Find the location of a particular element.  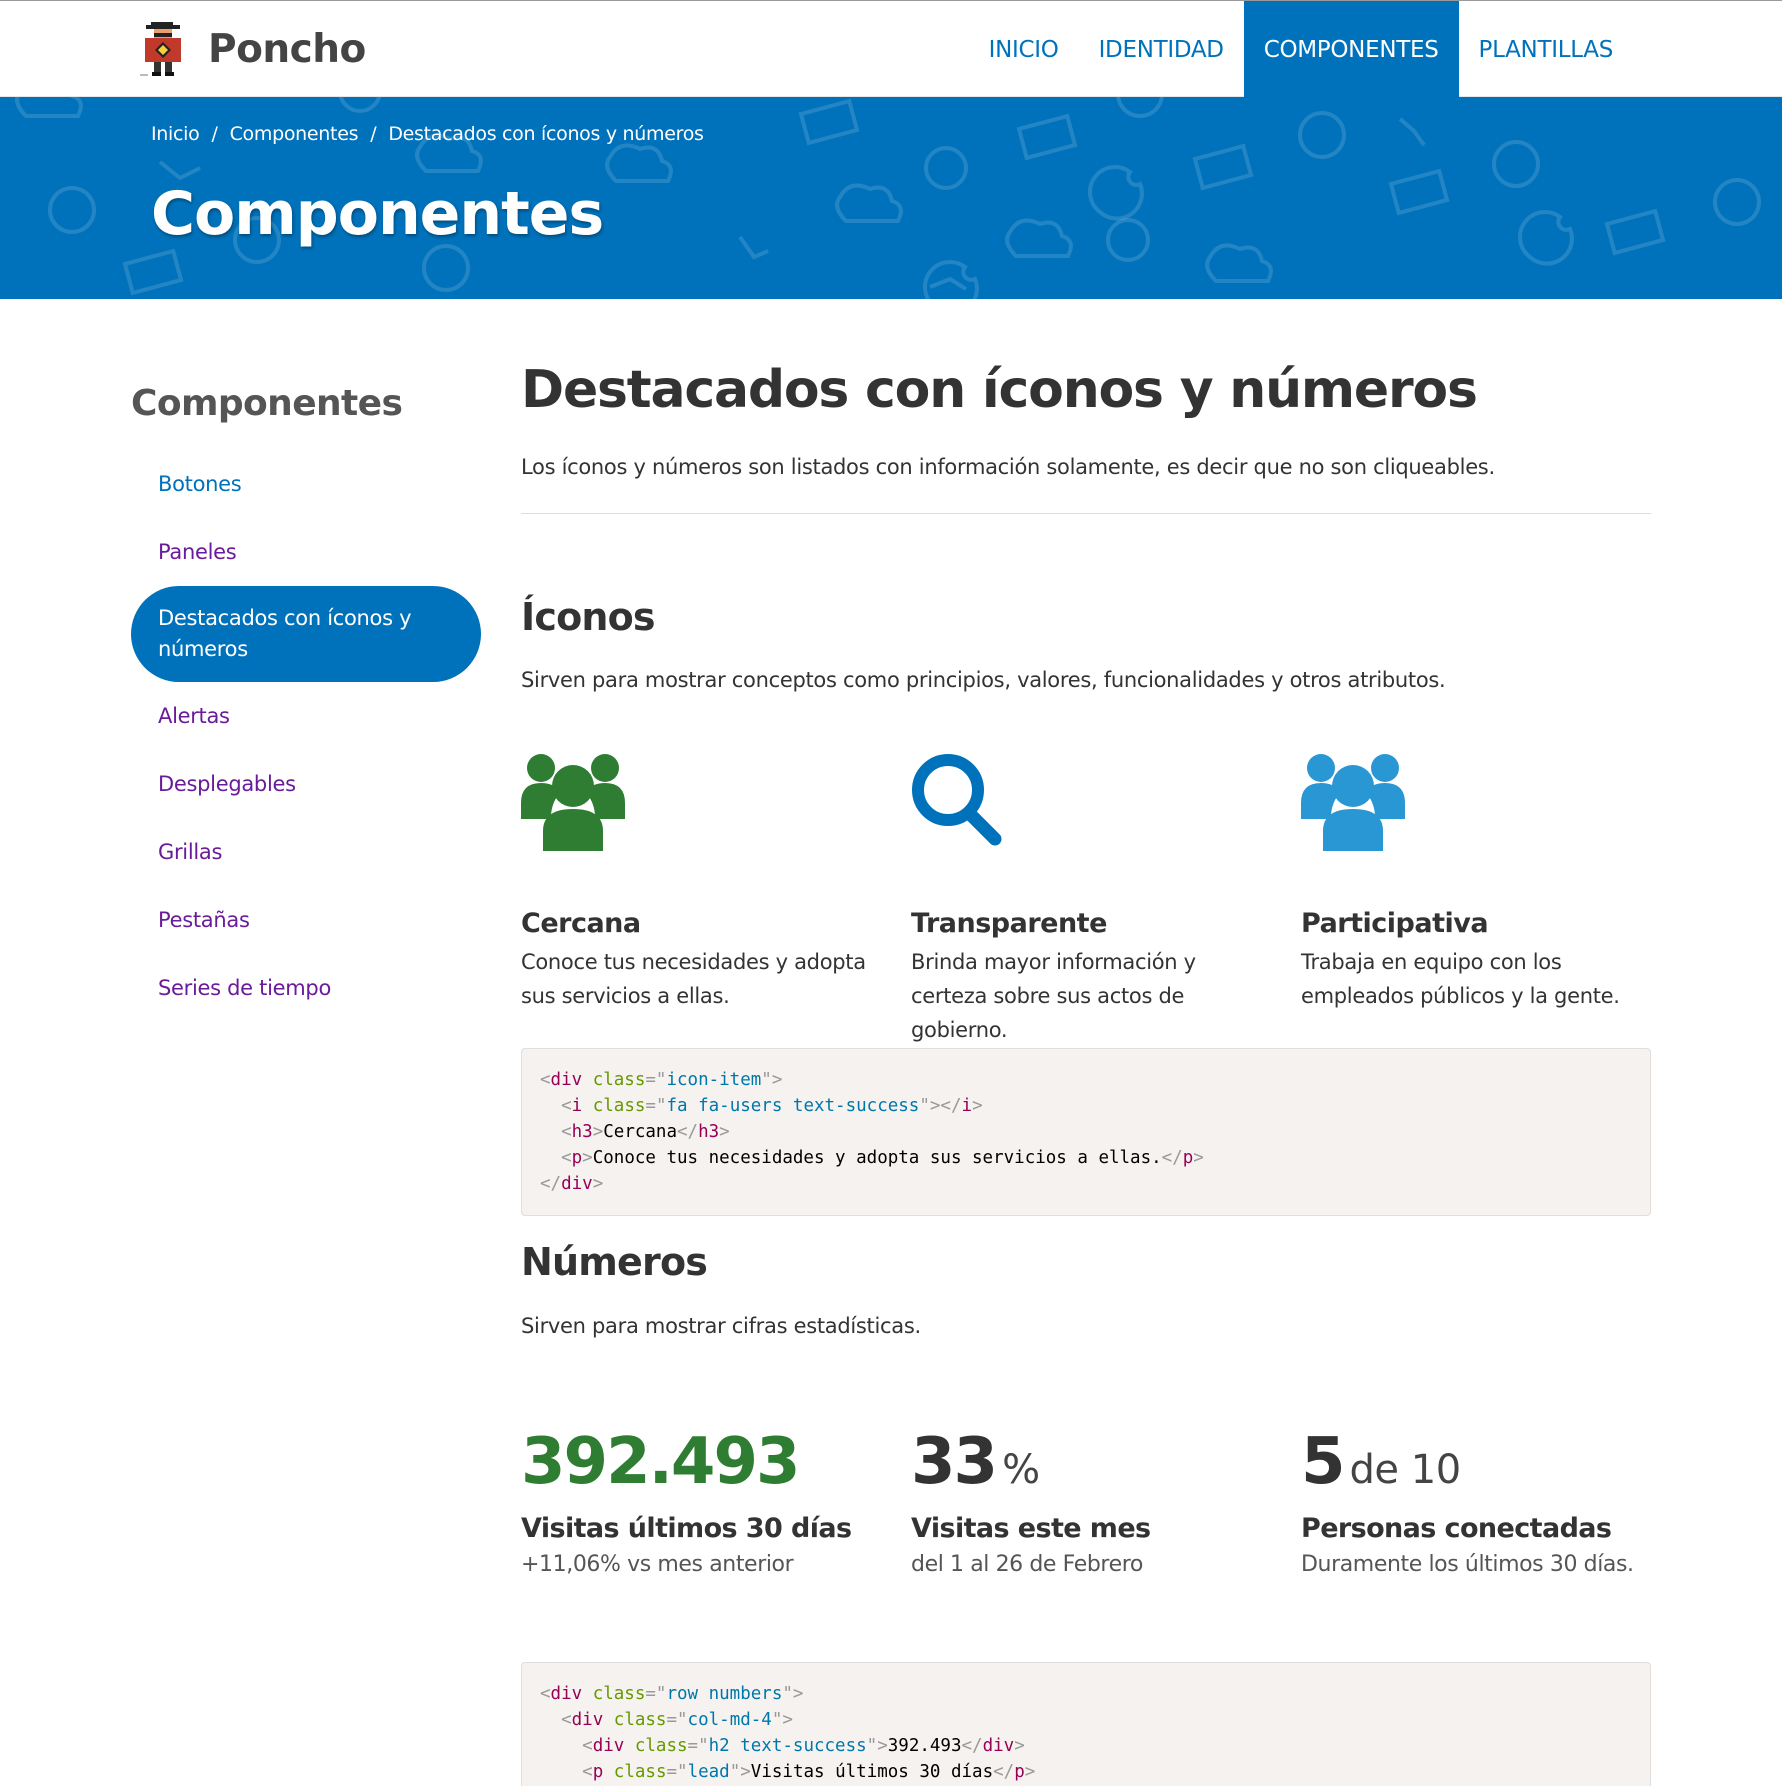

nav-item-inicio: INICIO is located at coordinates (1024, 49).